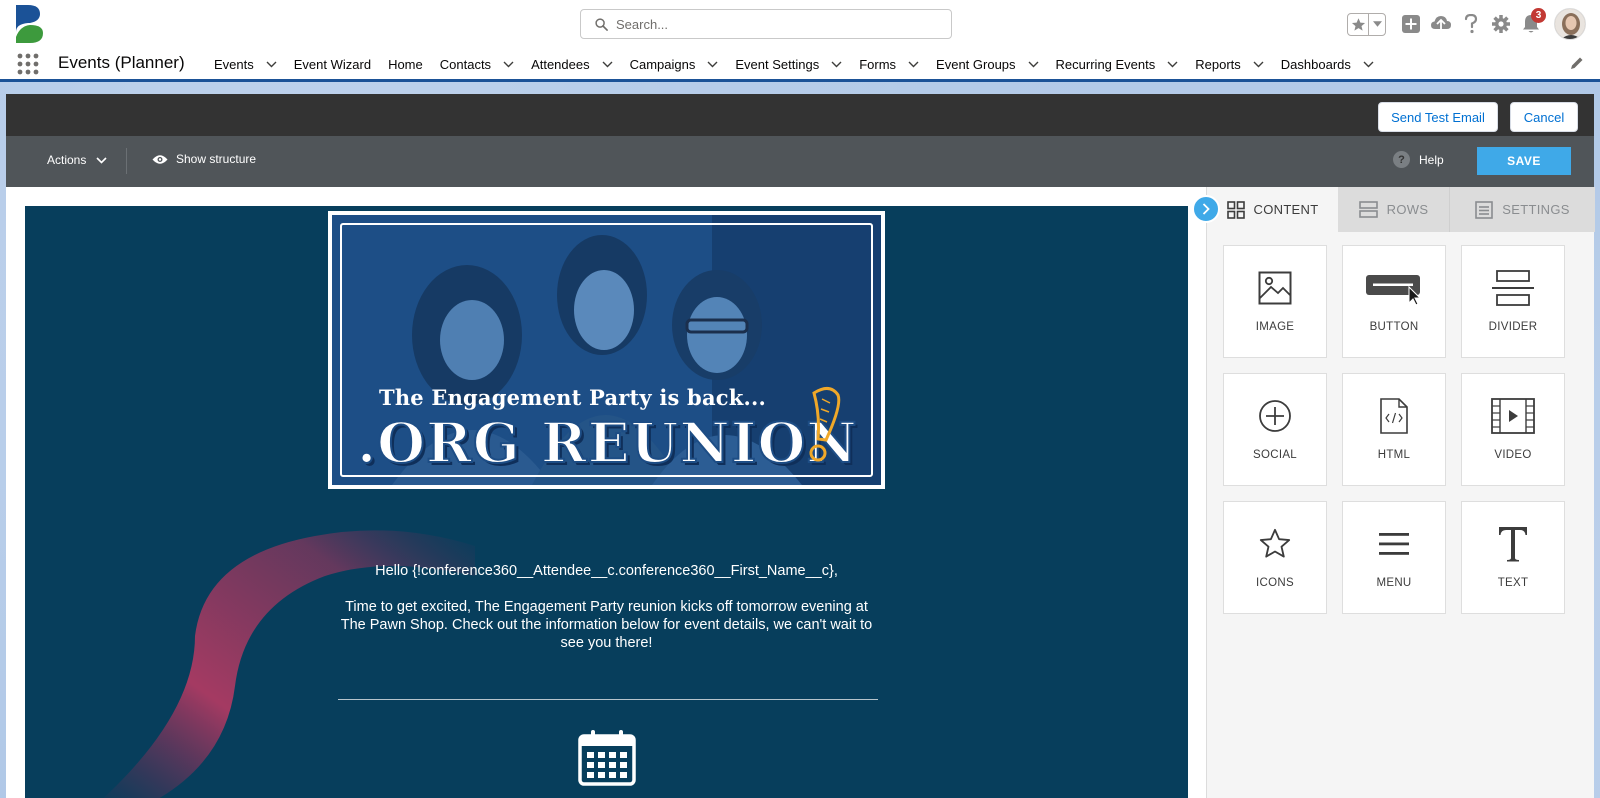 The image size is (1600, 798). I want to click on nav-item-dashboards: Dashboards, so click(1327, 64).